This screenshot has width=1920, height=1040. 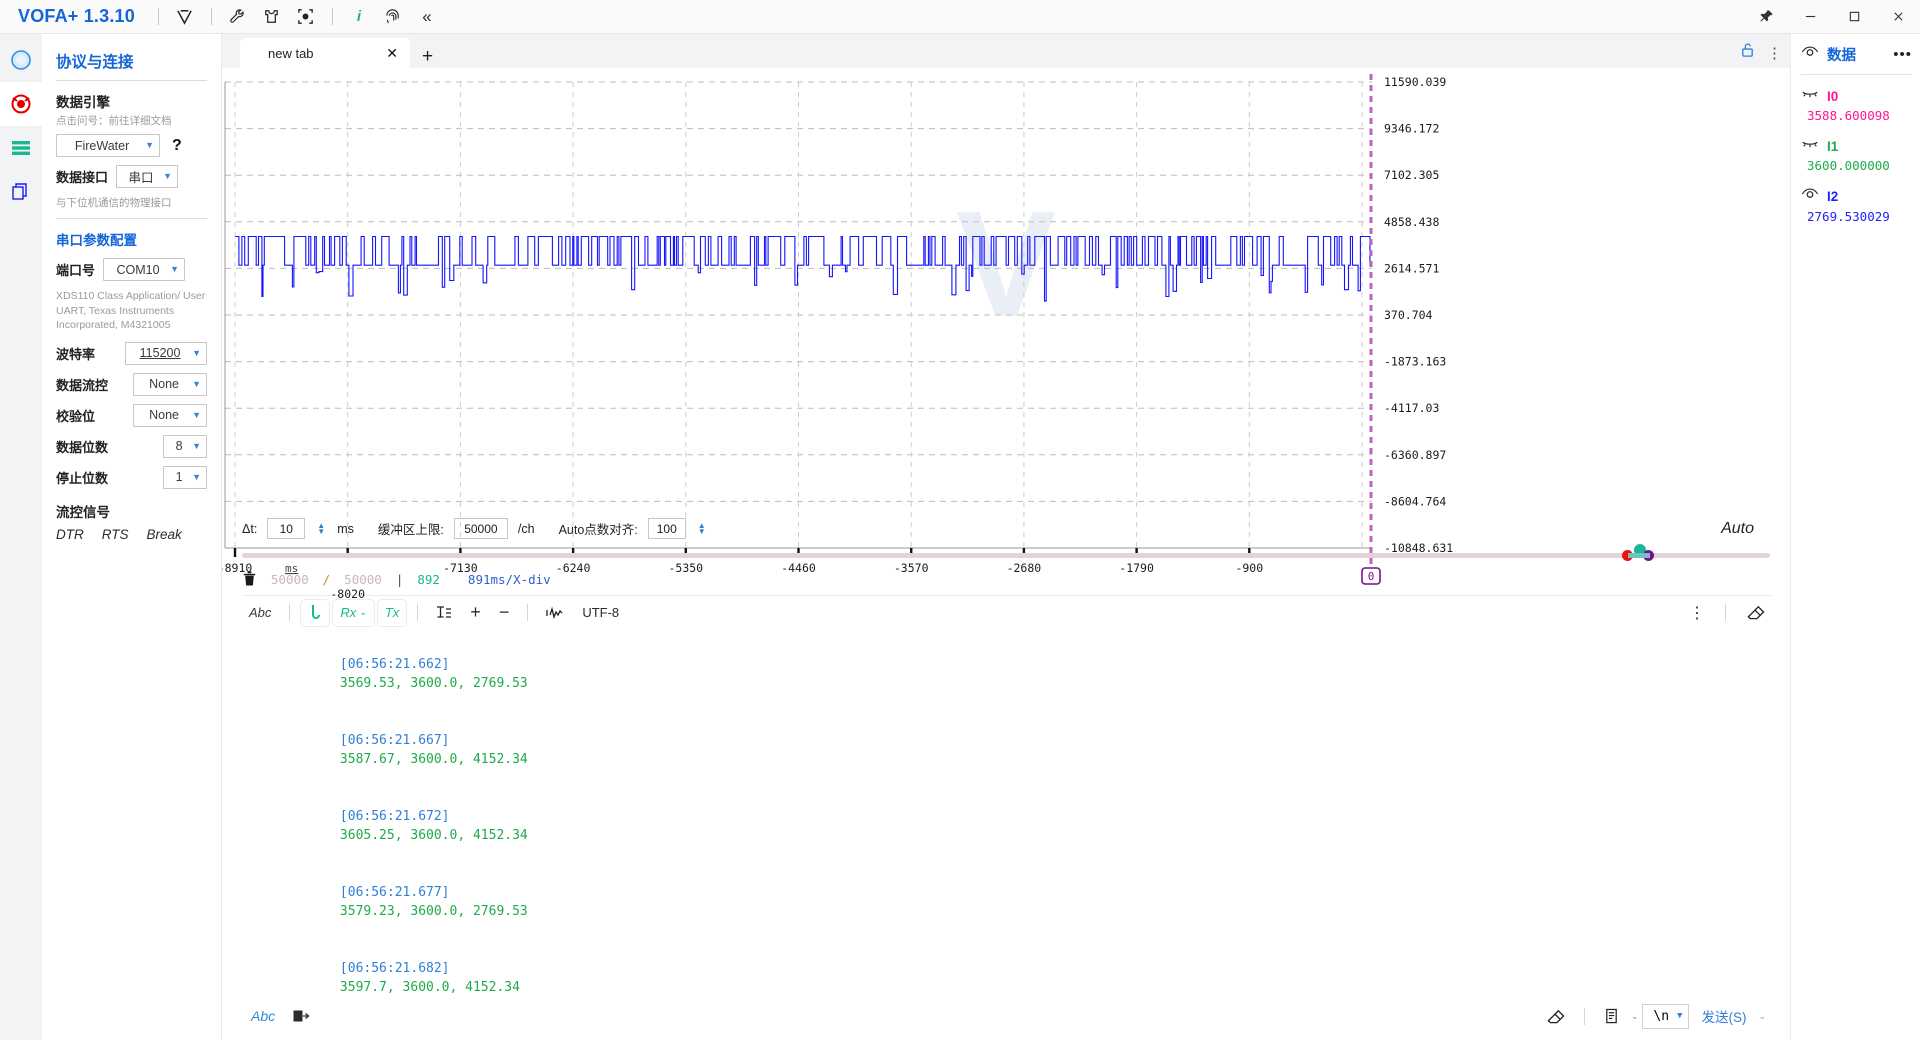 What do you see at coordinates (76, 16) in the screenshot?
I see `app-title: VOFA+ 1.3.10` at bounding box center [76, 16].